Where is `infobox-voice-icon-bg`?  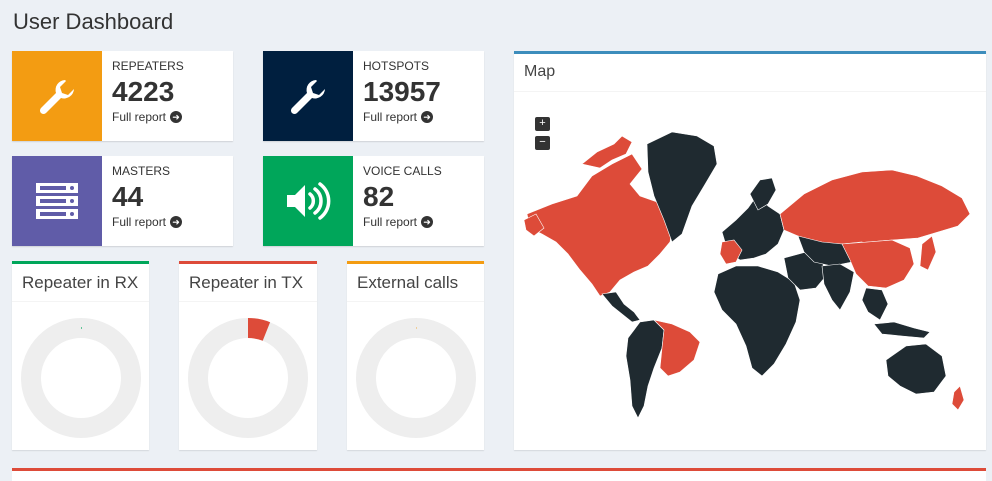 infobox-voice-icon-bg is located at coordinates (308, 201).